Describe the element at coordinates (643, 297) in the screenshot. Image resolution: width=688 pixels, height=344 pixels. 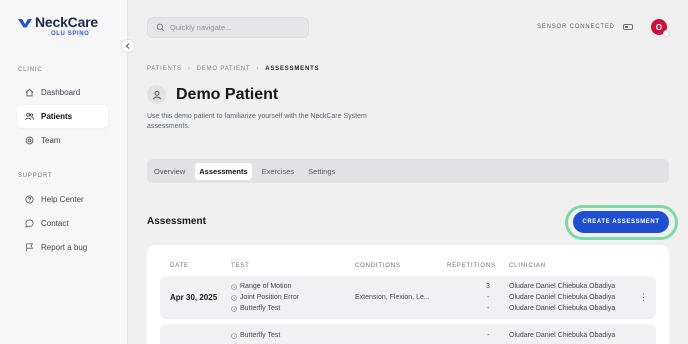
I see `row-menu-icon: ⋮` at that location.